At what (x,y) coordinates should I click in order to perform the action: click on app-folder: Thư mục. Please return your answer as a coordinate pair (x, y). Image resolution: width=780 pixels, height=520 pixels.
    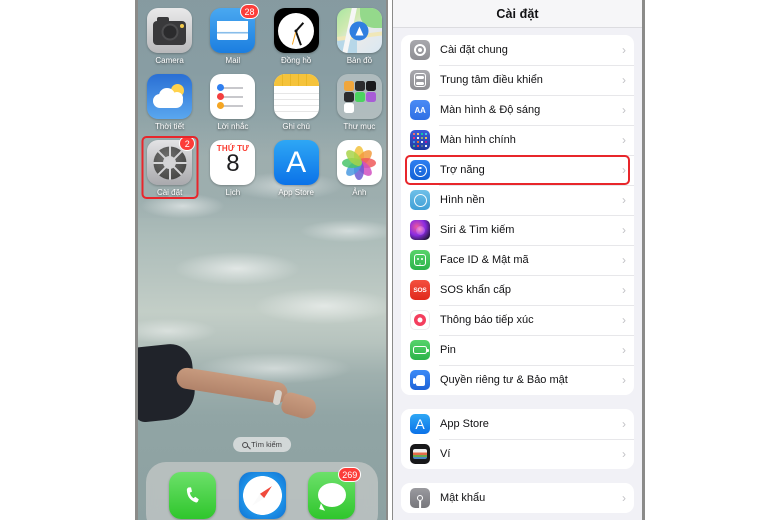
    Looking at the image, I should click on (357, 102).